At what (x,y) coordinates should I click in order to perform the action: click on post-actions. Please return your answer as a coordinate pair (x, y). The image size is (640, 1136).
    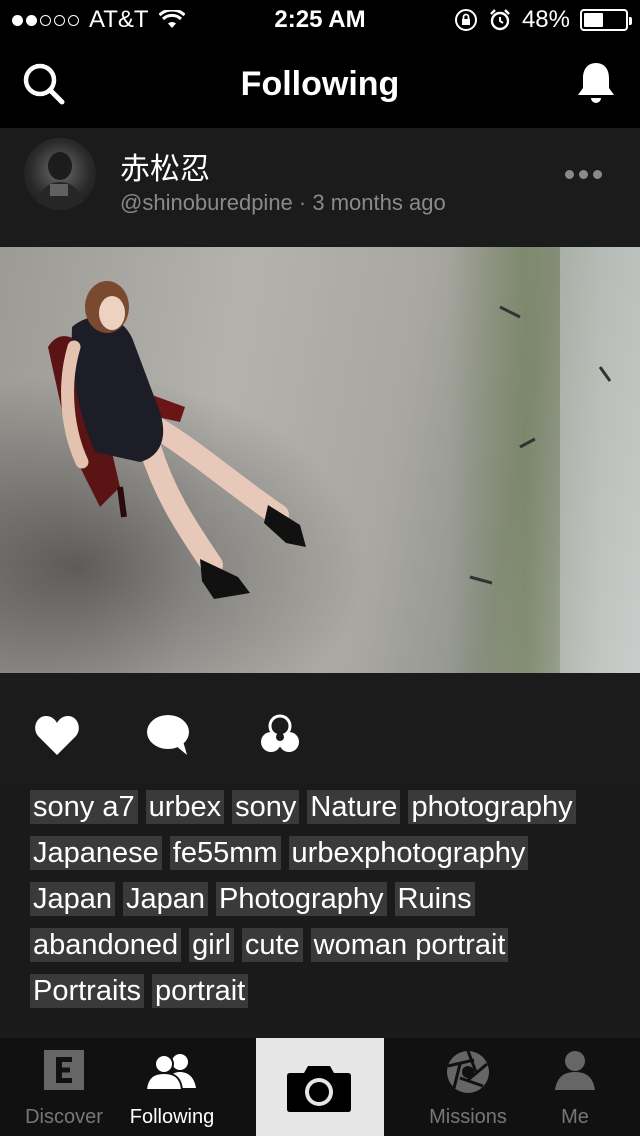
    Looking at the image, I should click on (320, 728).